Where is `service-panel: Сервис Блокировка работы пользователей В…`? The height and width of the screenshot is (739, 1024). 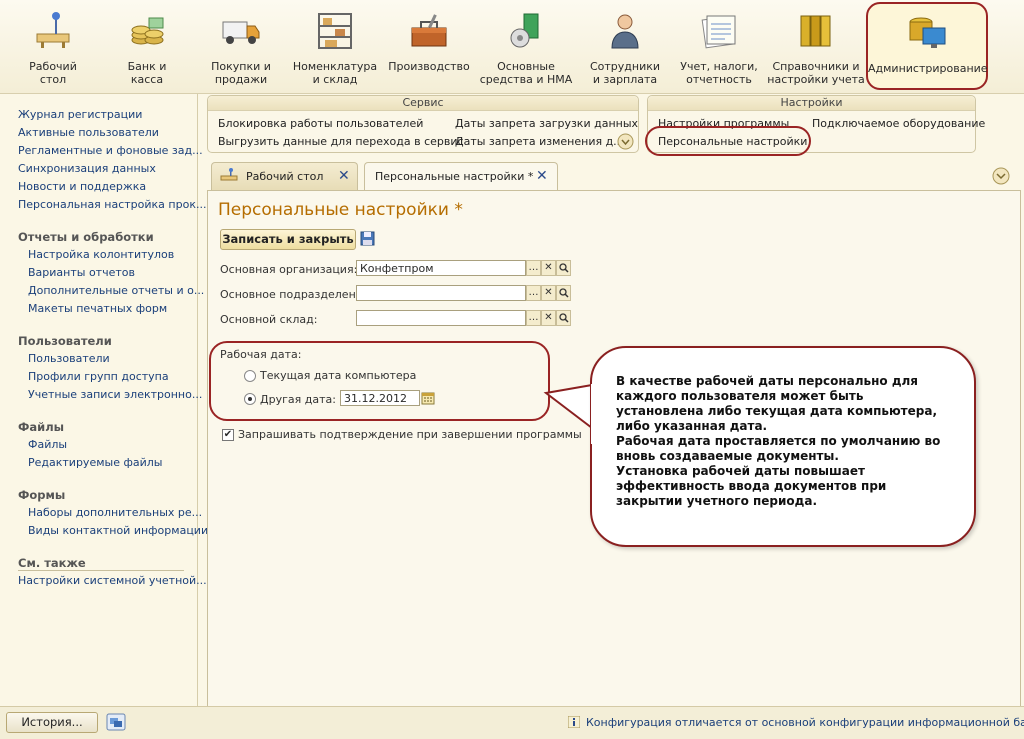 service-panel: Сервис Блокировка работы пользователей В… is located at coordinates (423, 124).